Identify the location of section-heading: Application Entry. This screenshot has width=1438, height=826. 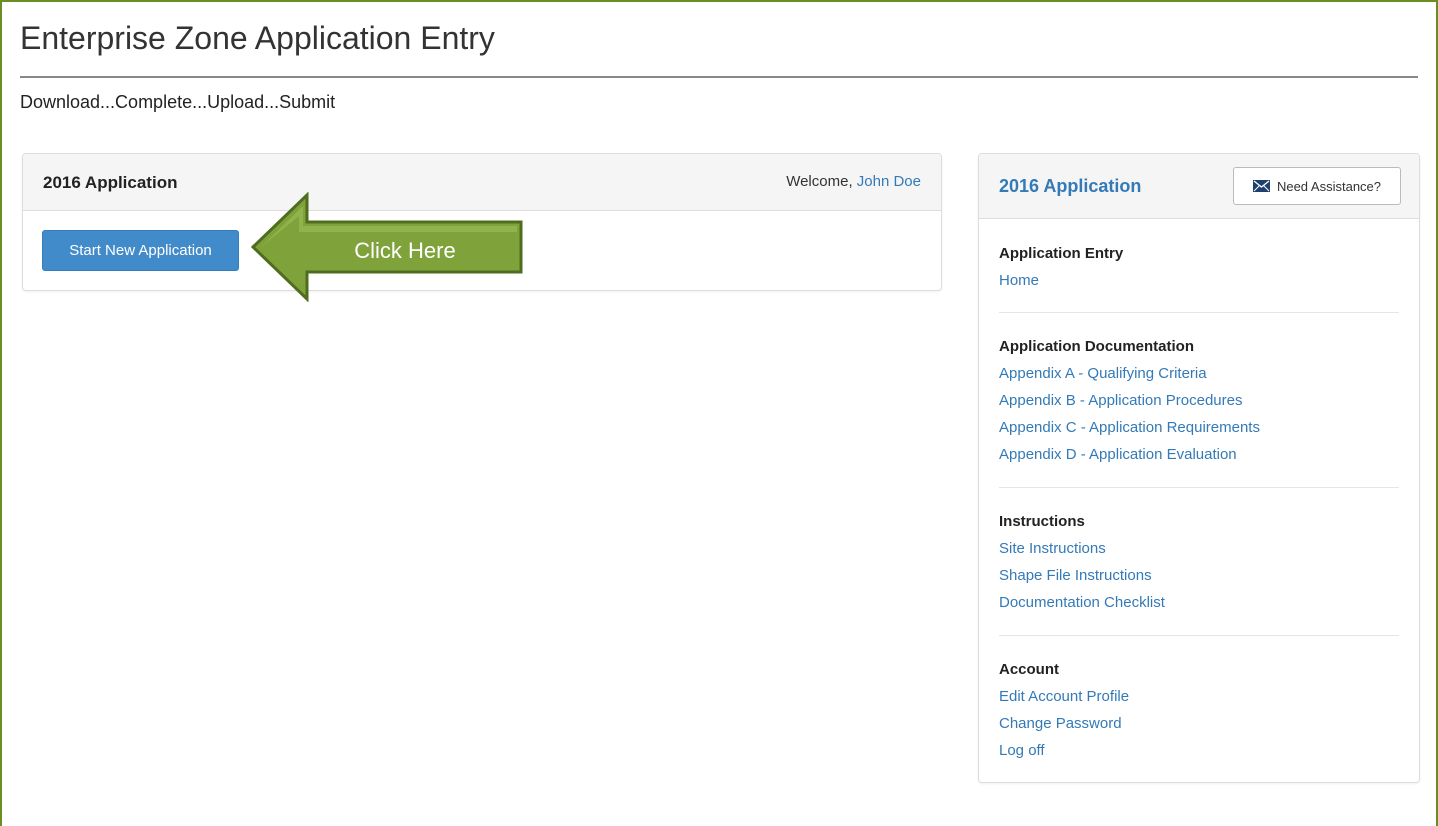
(1061, 253).